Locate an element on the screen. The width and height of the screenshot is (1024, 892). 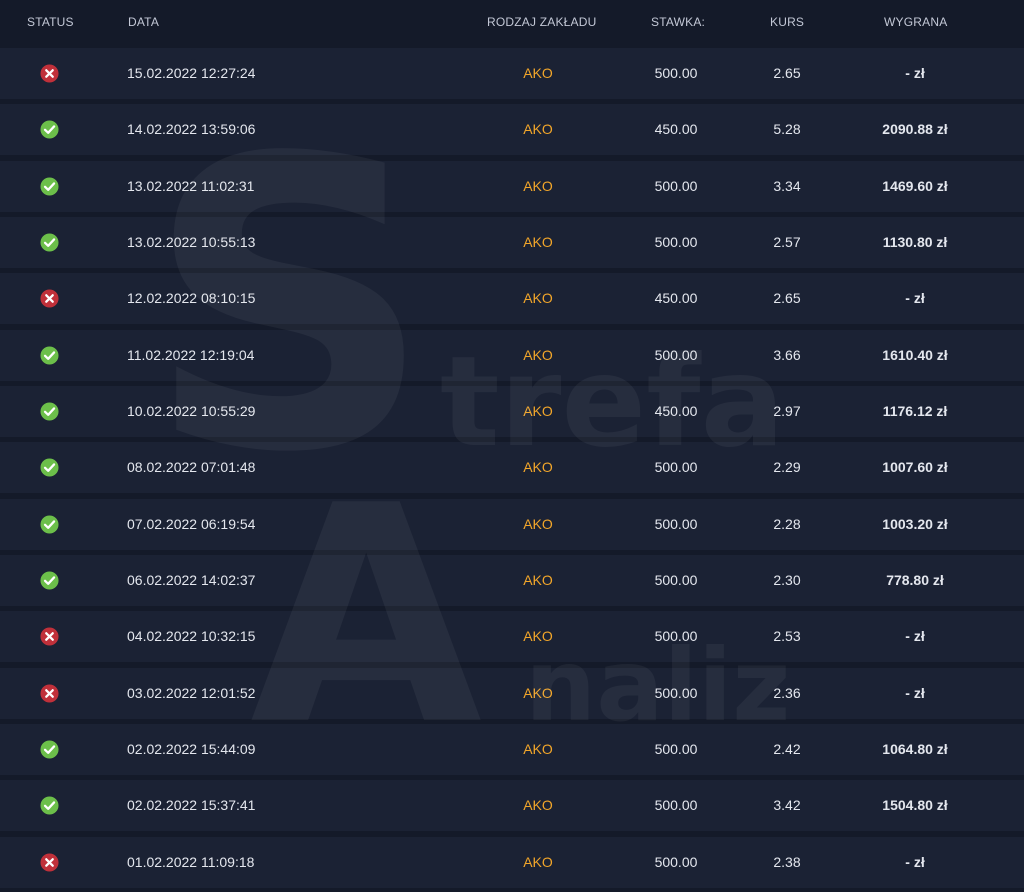
table-row: 04.02.2022 10:32:15 AKO 500.00 2.53 - zł is located at coordinates (512, 637).